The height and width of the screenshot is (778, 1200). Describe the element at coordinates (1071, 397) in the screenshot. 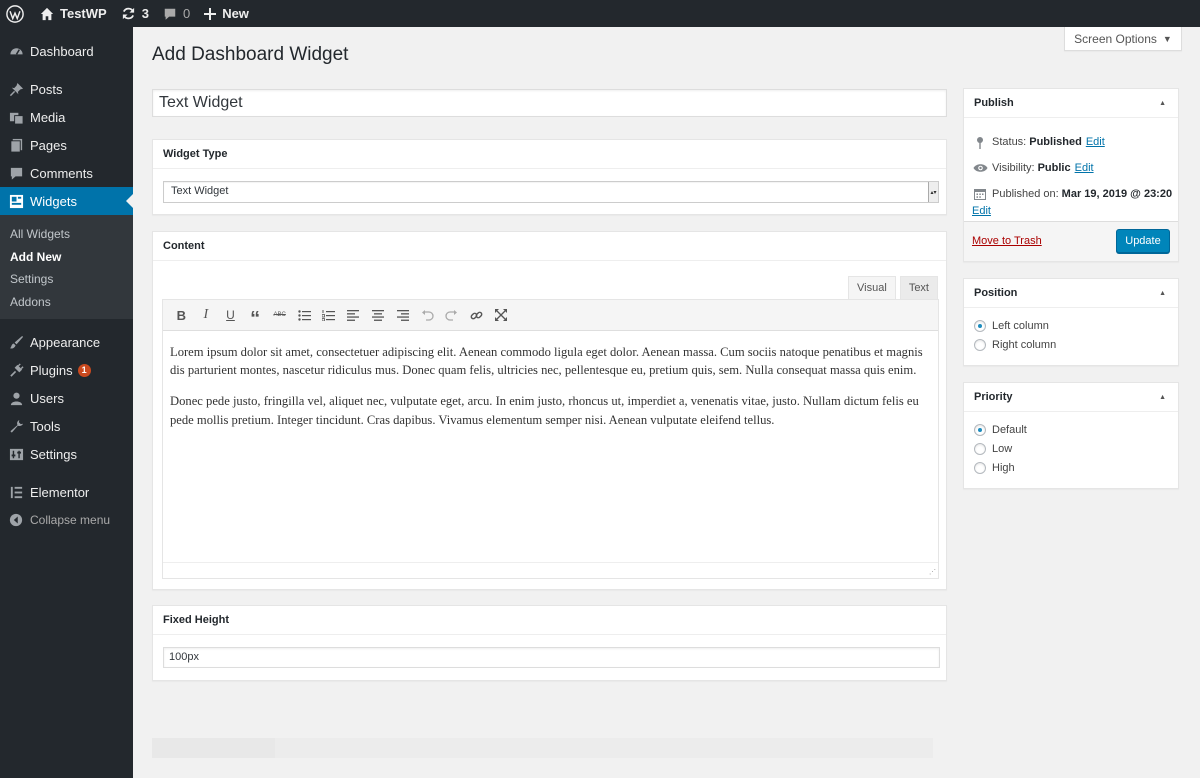

I see `priority-heading: Priority ▲` at that location.